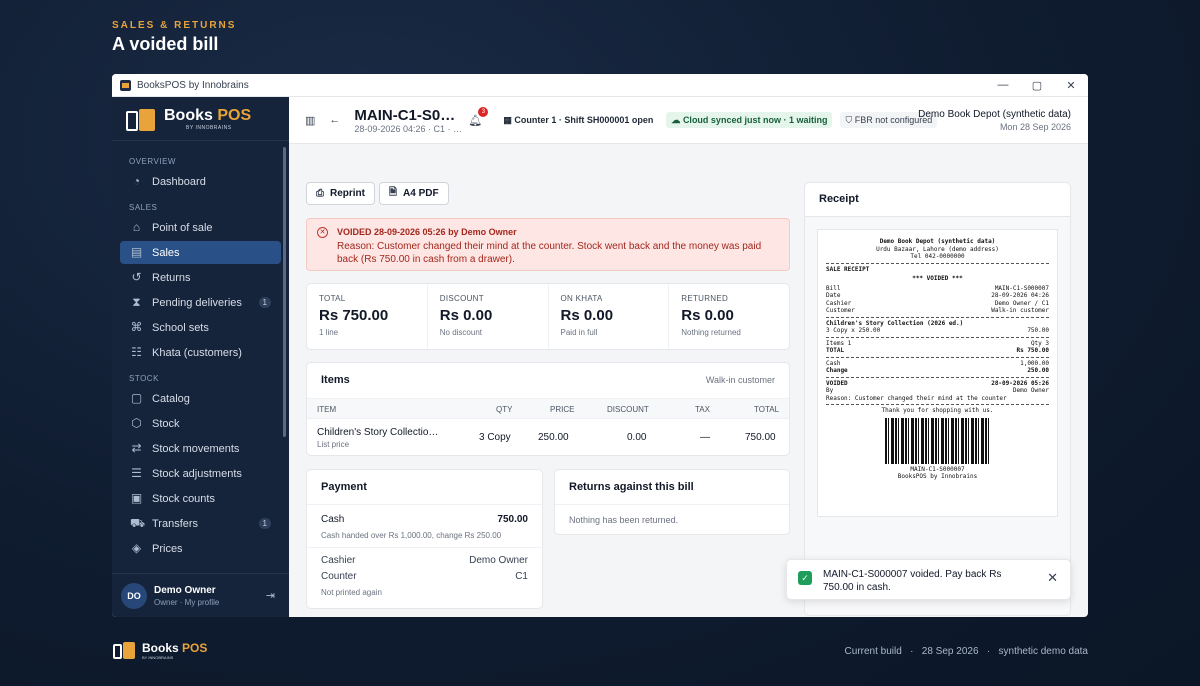 The height and width of the screenshot is (686, 1200). Describe the element at coordinates (937, 256) in the screenshot. I see `receipt-tel: Tel 042-0000000` at that location.